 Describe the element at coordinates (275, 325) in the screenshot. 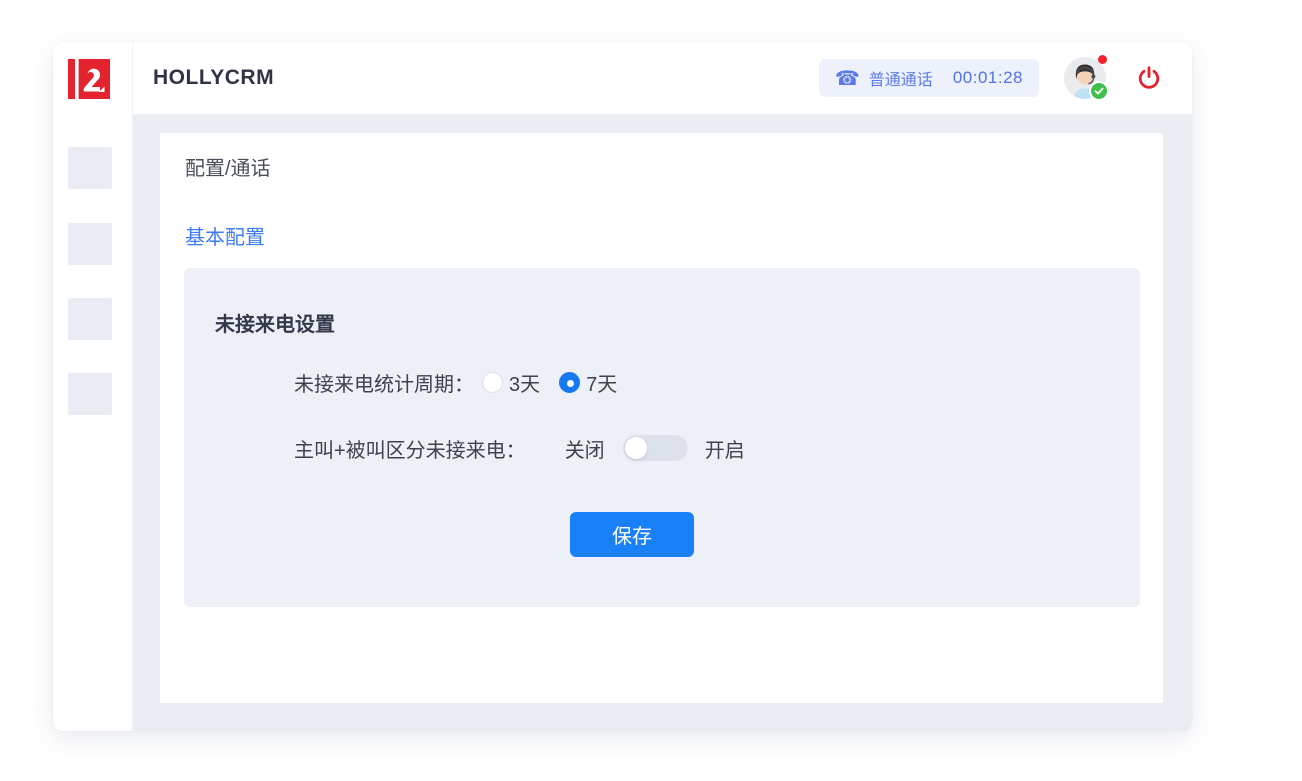

I see `section-title: 未接来电设置` at that location.